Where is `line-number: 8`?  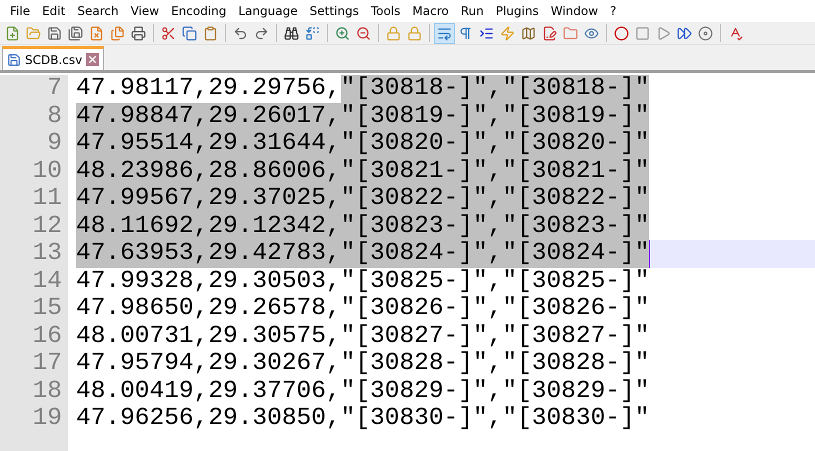
line-number: 8 is located at coordinates (54, 116).